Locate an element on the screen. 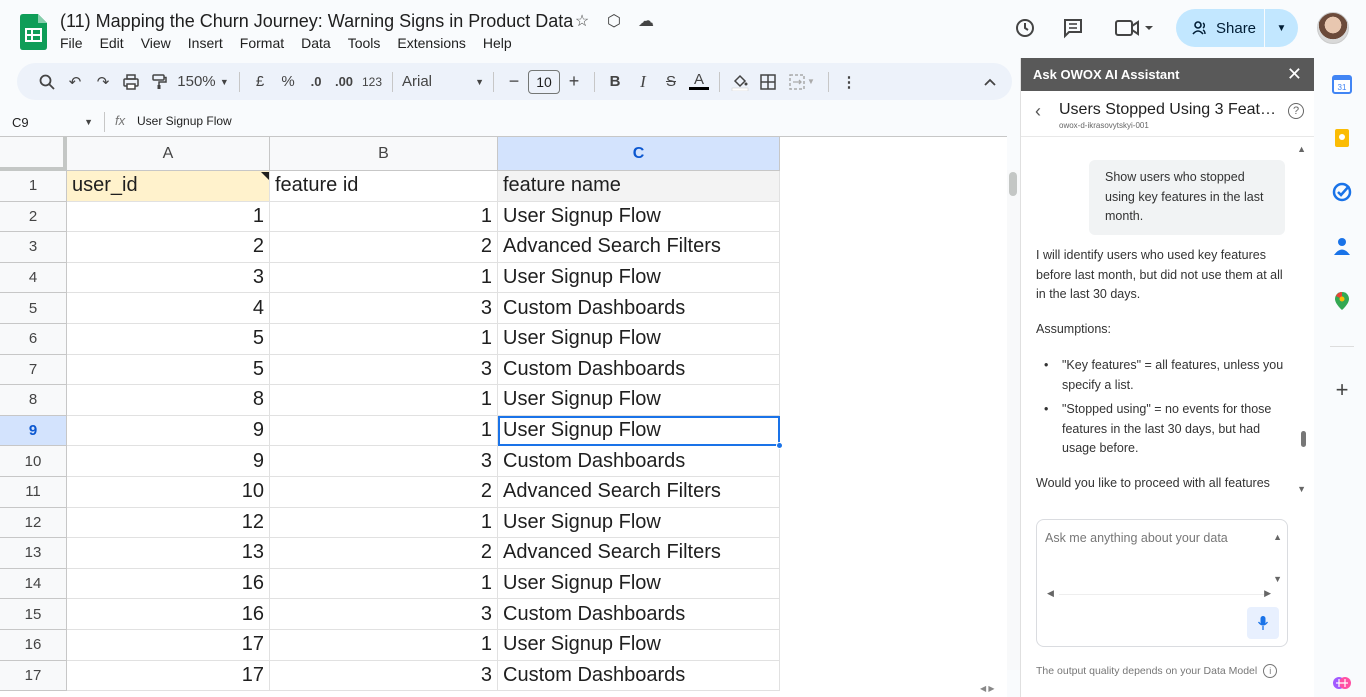 This screenshot has height=697, width=1366. horizontal-scroll-arrows: ◀ ▶ is located at coordinates (987, 688).